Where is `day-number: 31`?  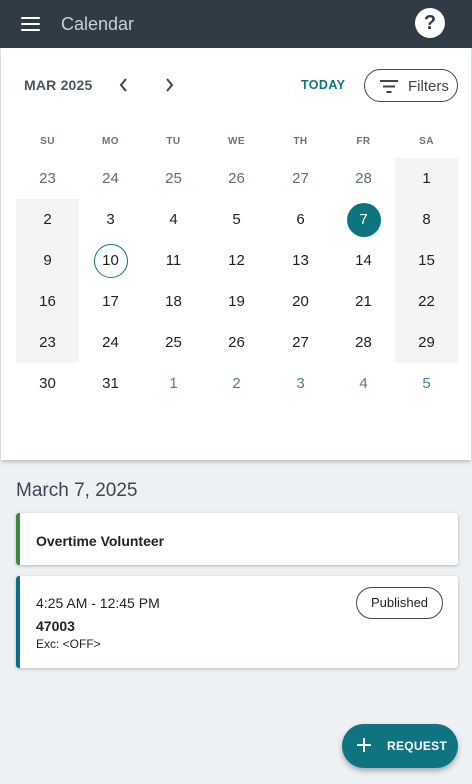 day-number: 31 is located at coordinates (110, 384).